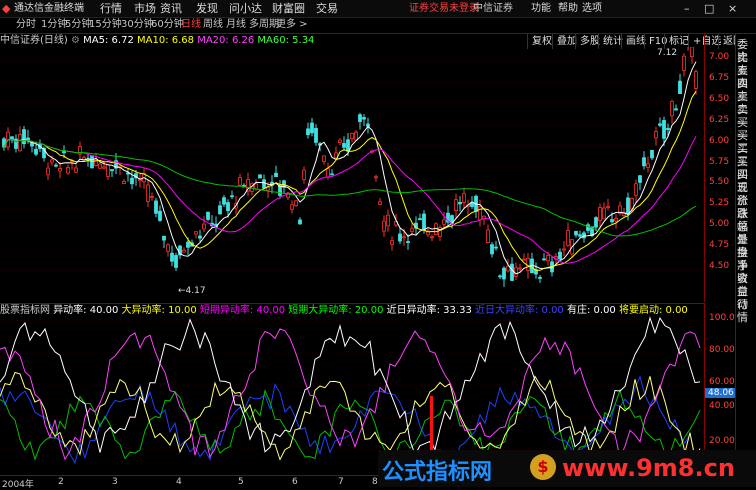 The height and width of the screenshot is (490, 756). I want to click on watermark-text: 公式指标网, so click(437, 472).